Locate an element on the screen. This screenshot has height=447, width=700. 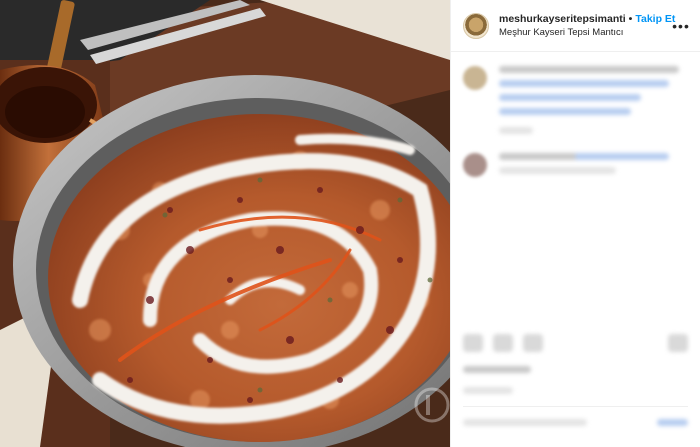
share-icon is located at coordinates (533, 343).